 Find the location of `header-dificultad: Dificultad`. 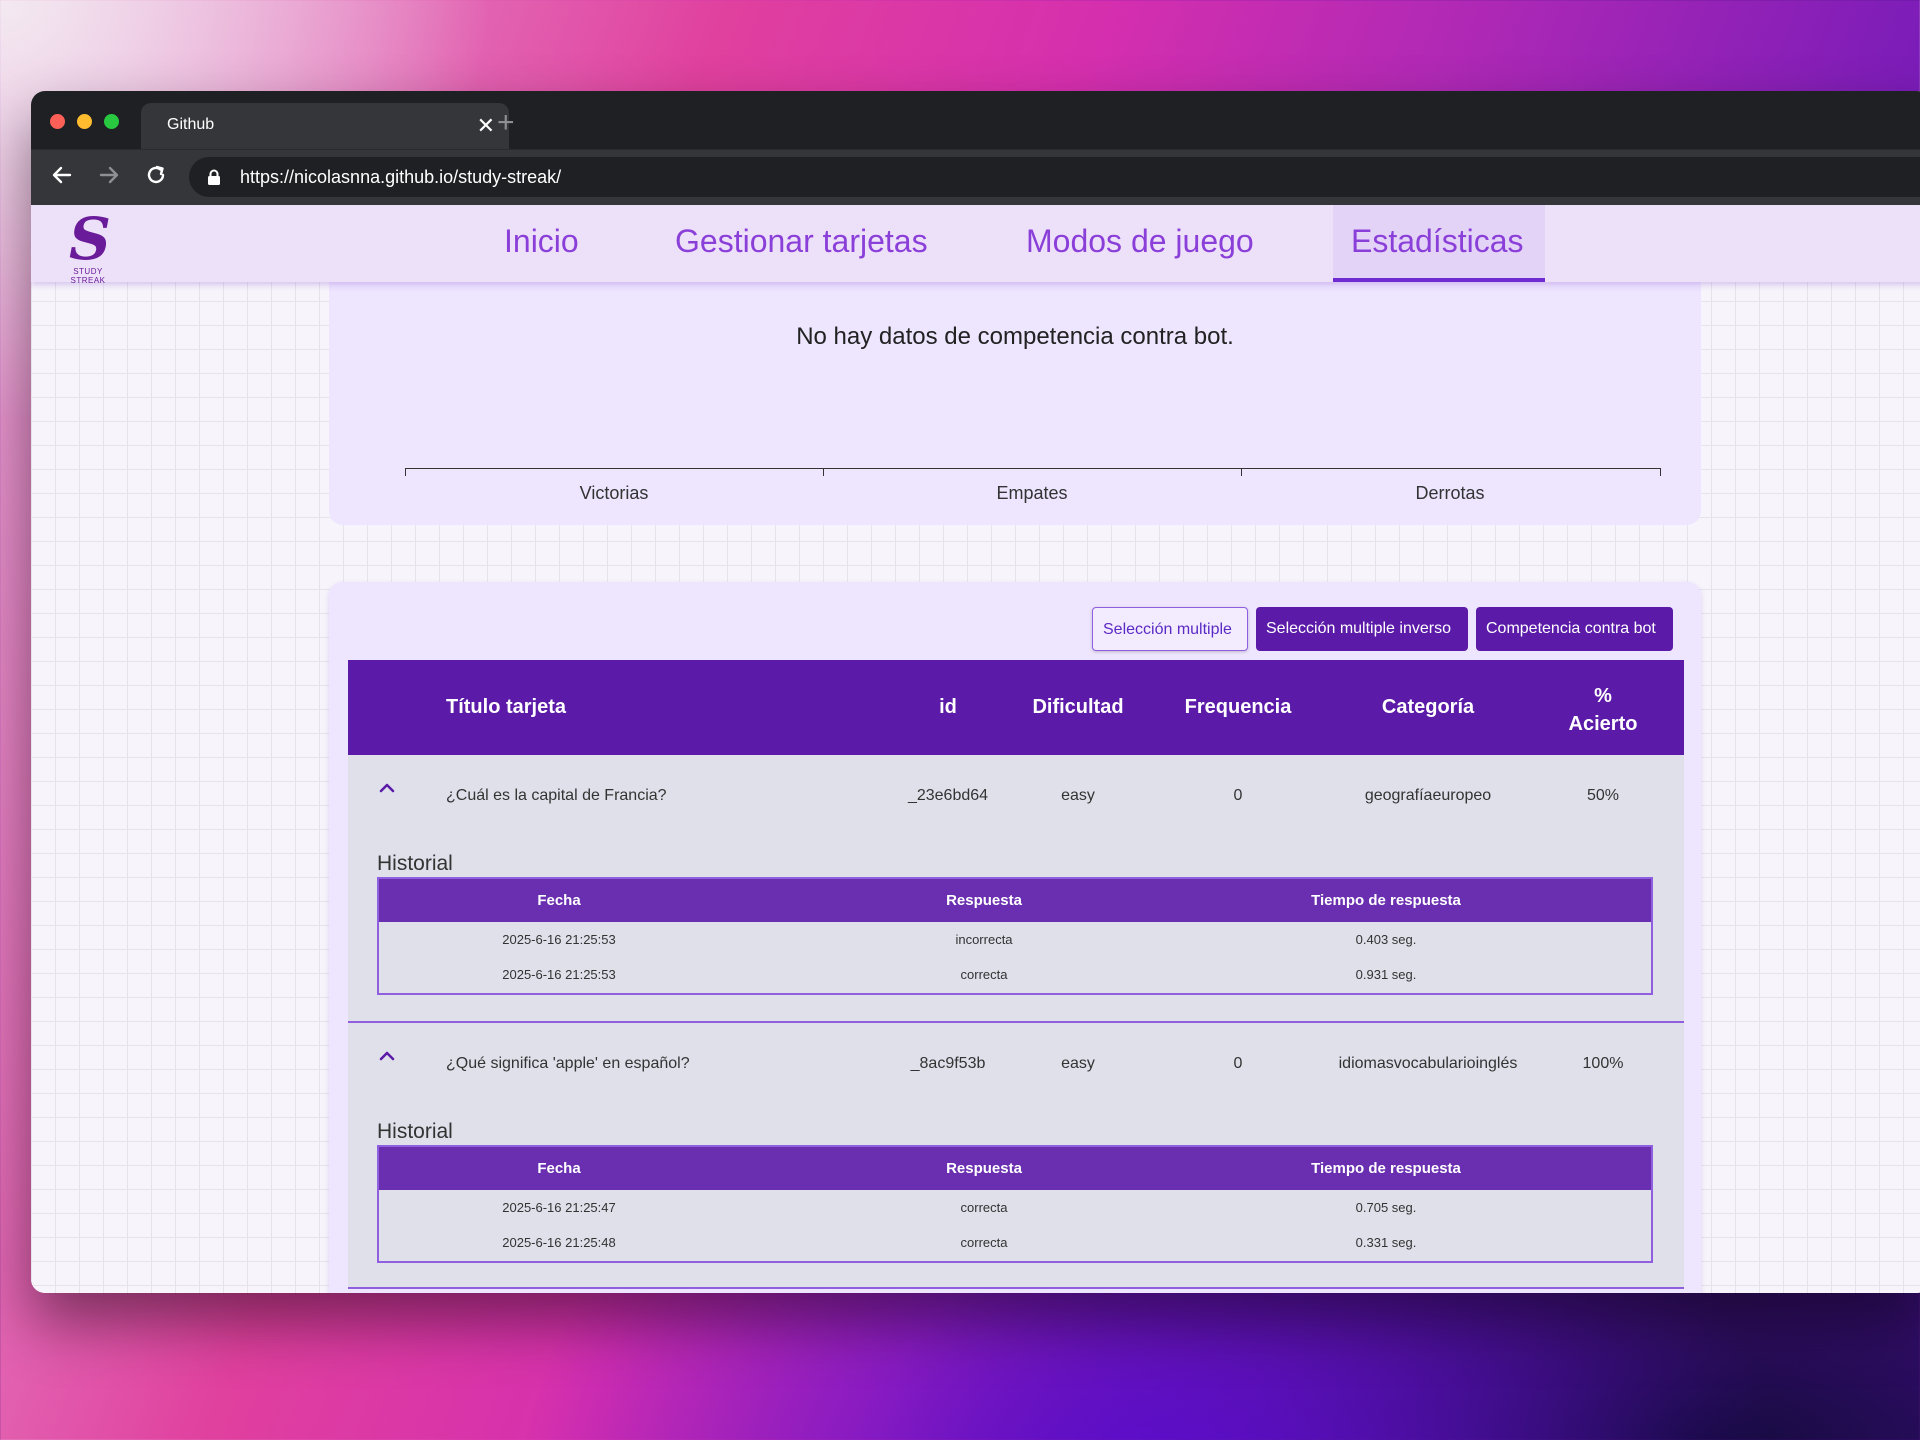

header-dificultad: Dificultad is located at coordinates (1078, 707).